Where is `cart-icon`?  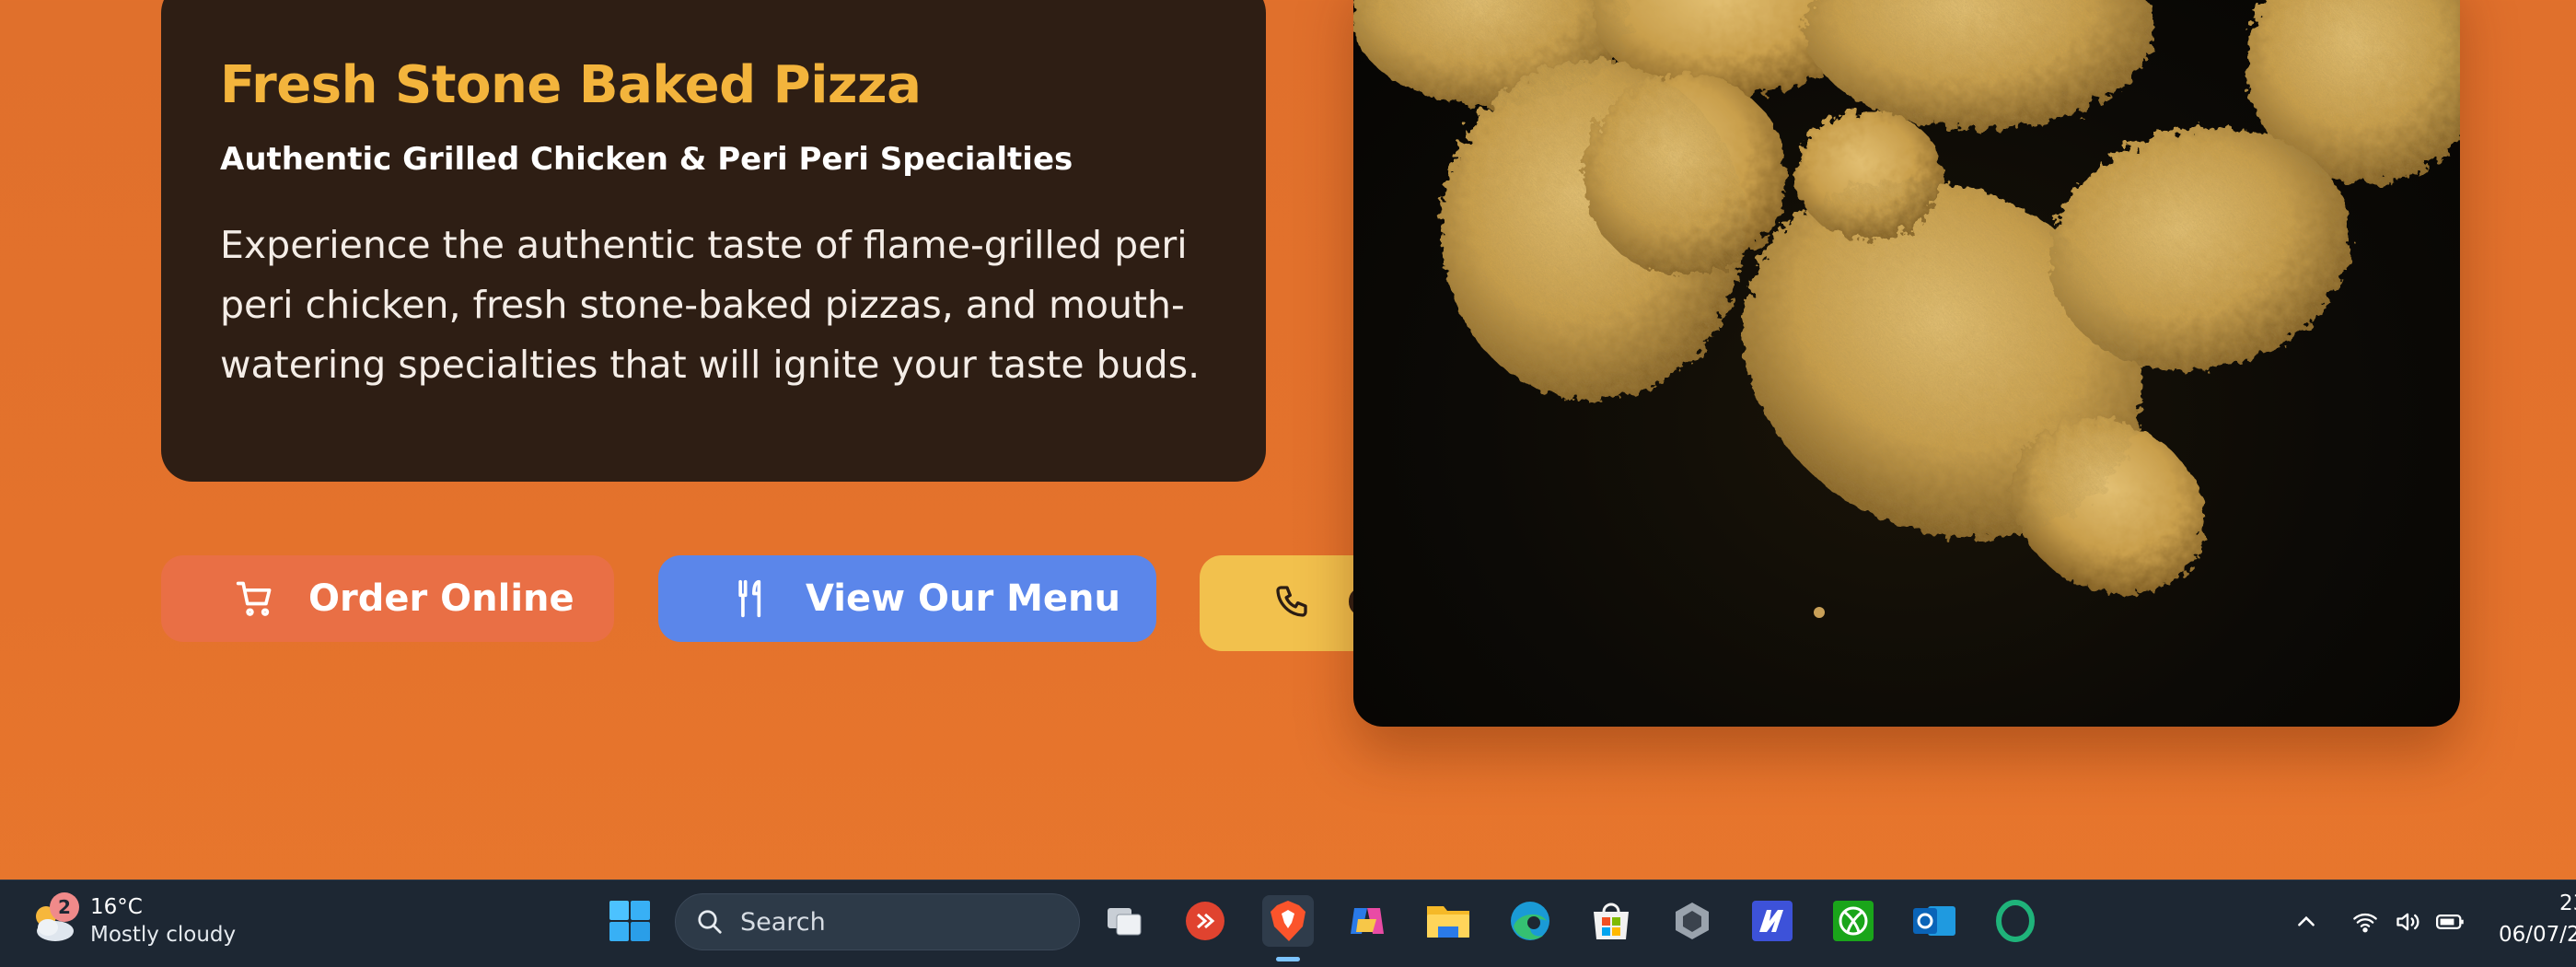 cart-icon is located at coordinates (255, 598).